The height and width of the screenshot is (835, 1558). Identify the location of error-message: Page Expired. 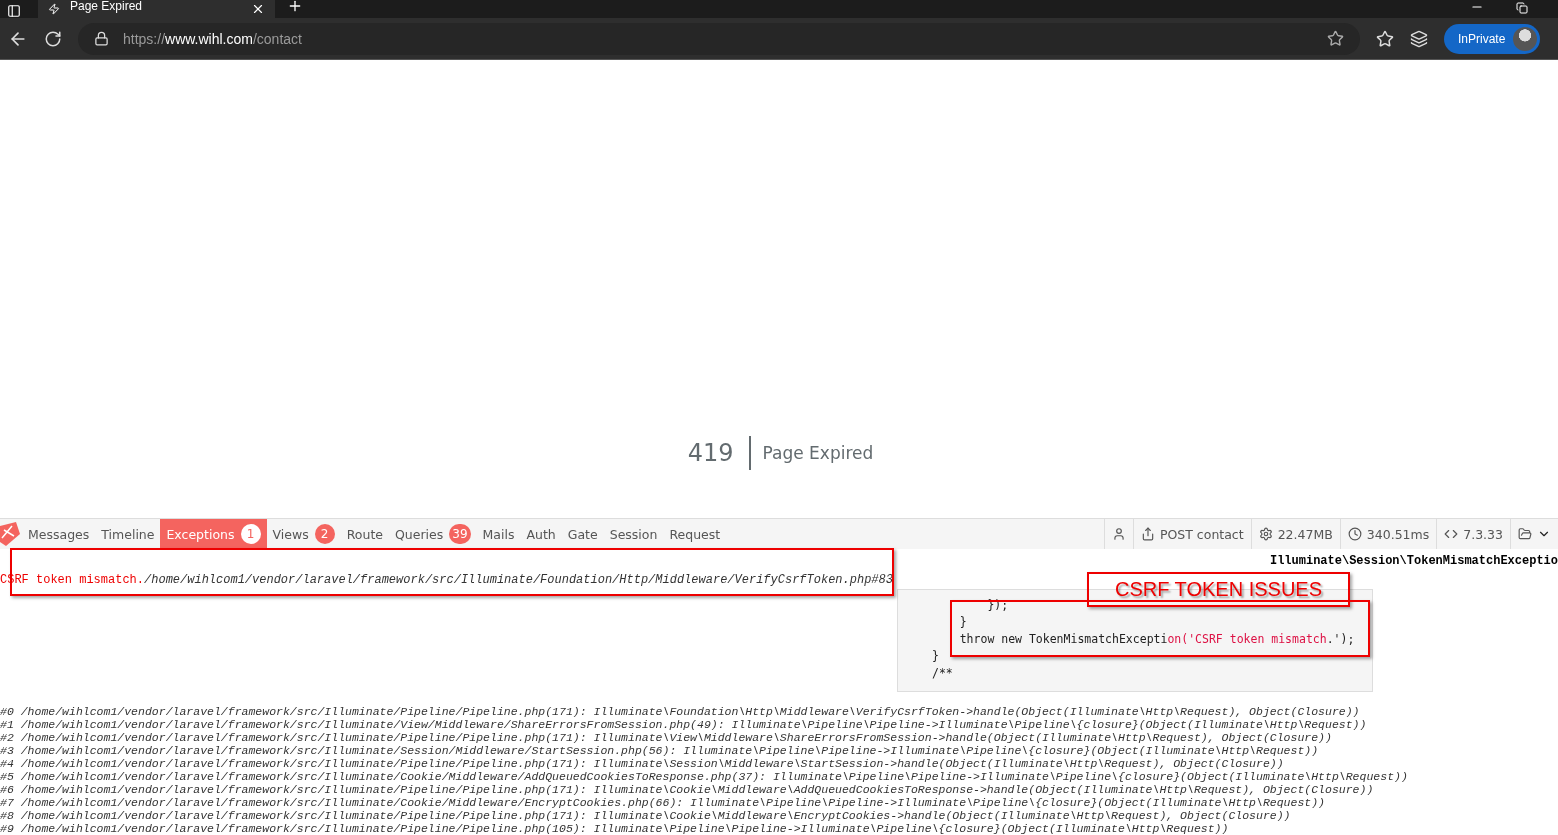
(818, 453).